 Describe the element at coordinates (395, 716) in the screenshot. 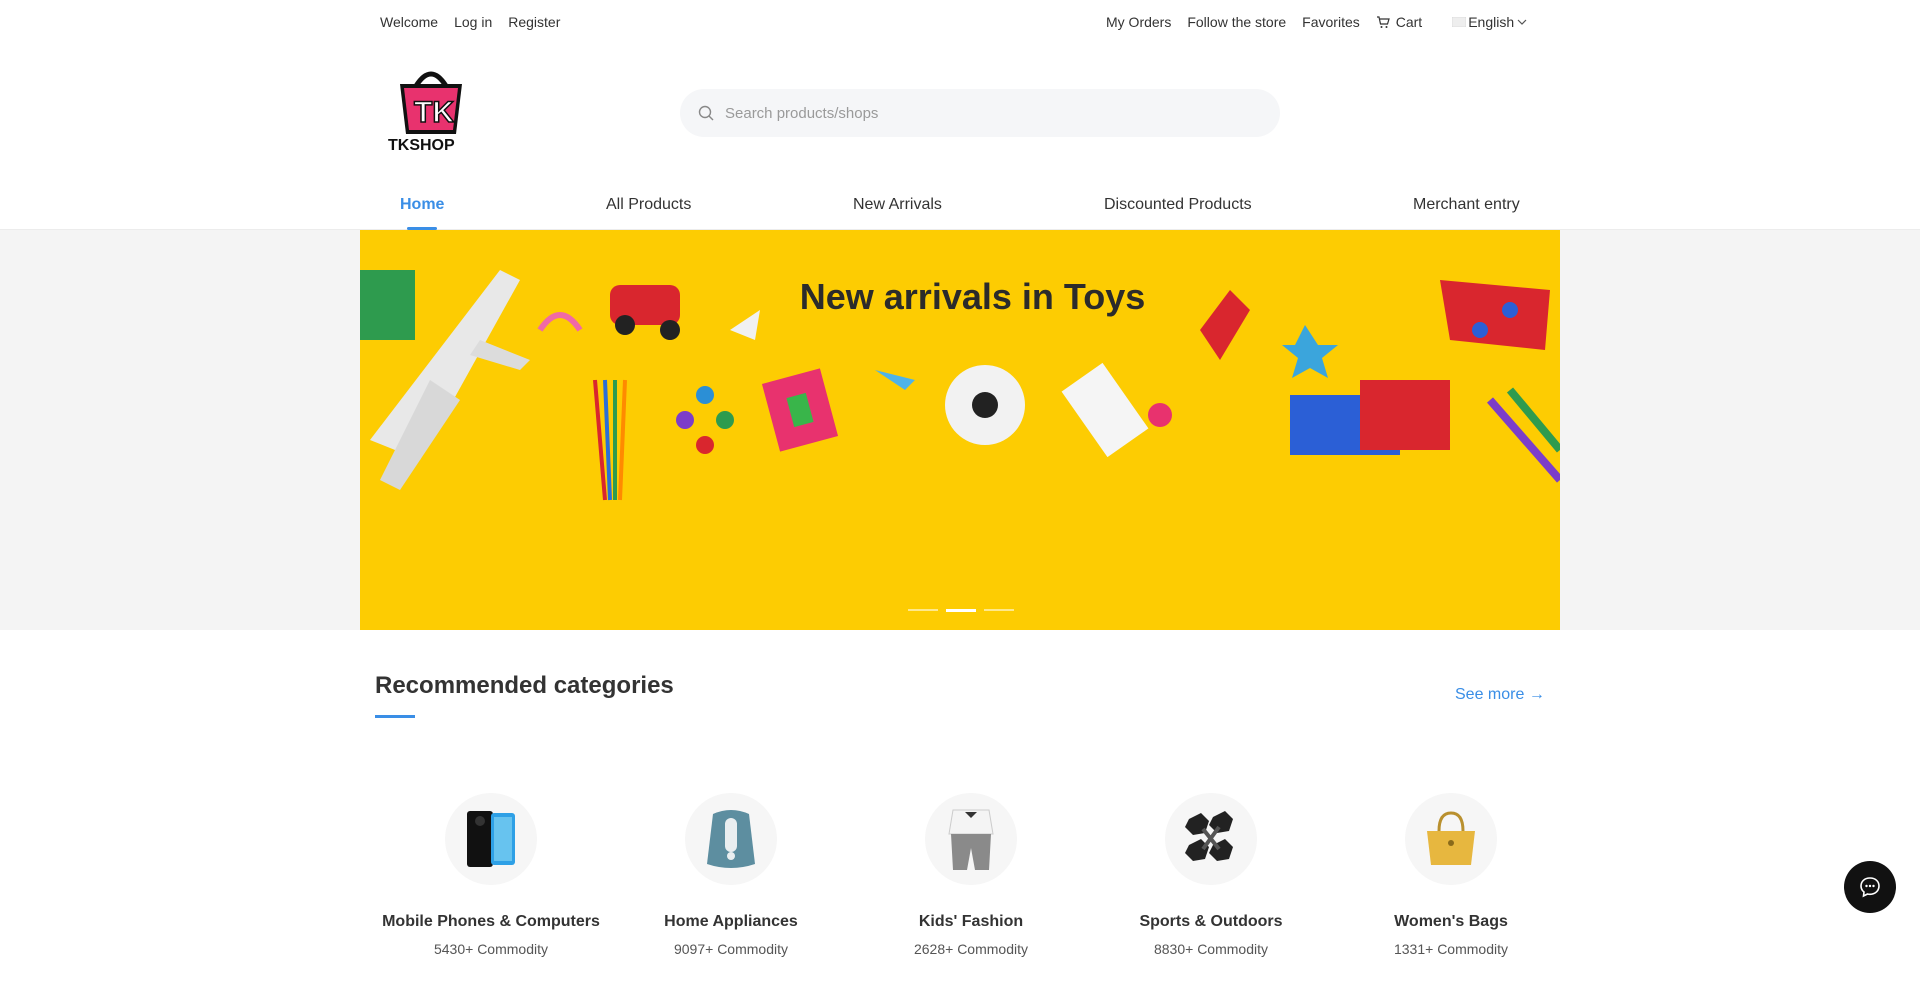

I see `section-title-underline` at that location.